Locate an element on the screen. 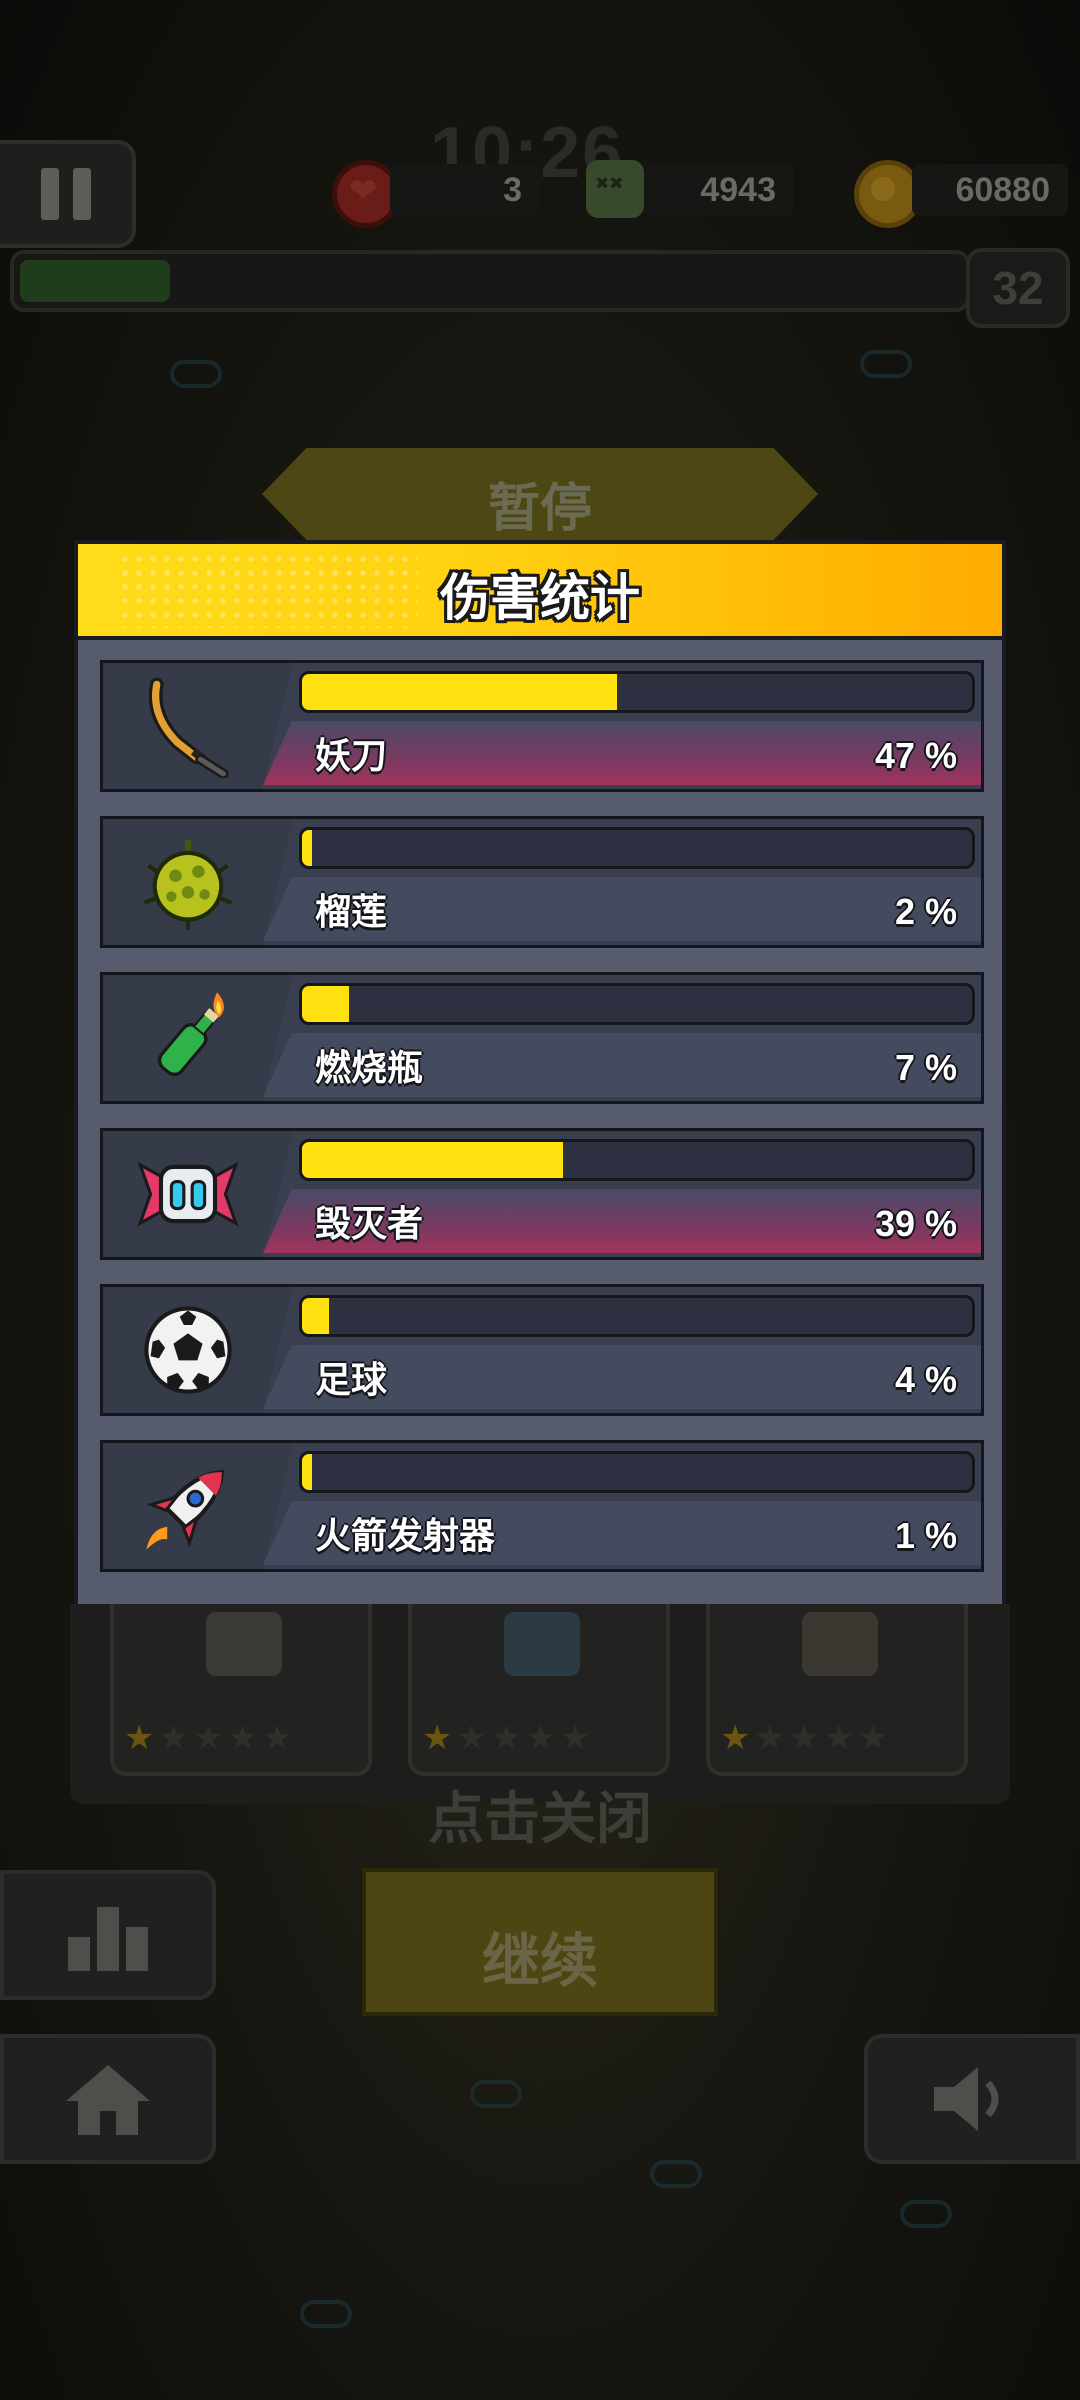 This screenshot has width=1080, height=2400. home-button is located at coordinates (108, 2099).